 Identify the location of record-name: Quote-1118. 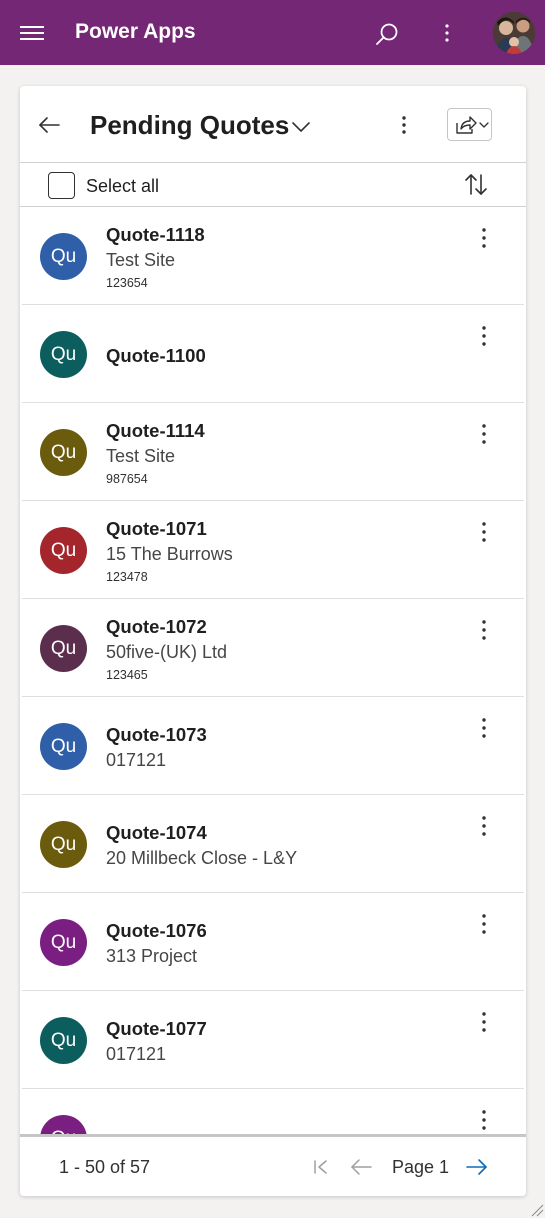
(155, 234).